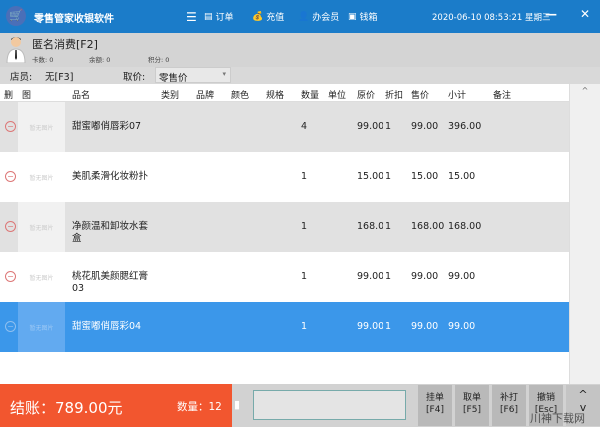  What do you see at coordinates (363, 17) in the screenshot?
I see `nav-cashbox: ▣ 钱箱` at bounding box center [363, 17].